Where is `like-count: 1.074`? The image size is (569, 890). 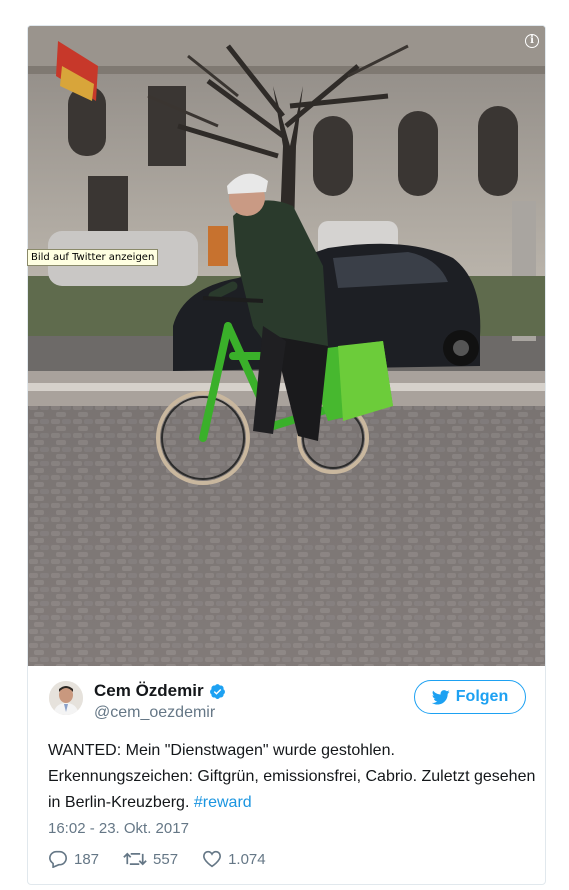
like-count: 1.074 is located at coordinates (247, 859).